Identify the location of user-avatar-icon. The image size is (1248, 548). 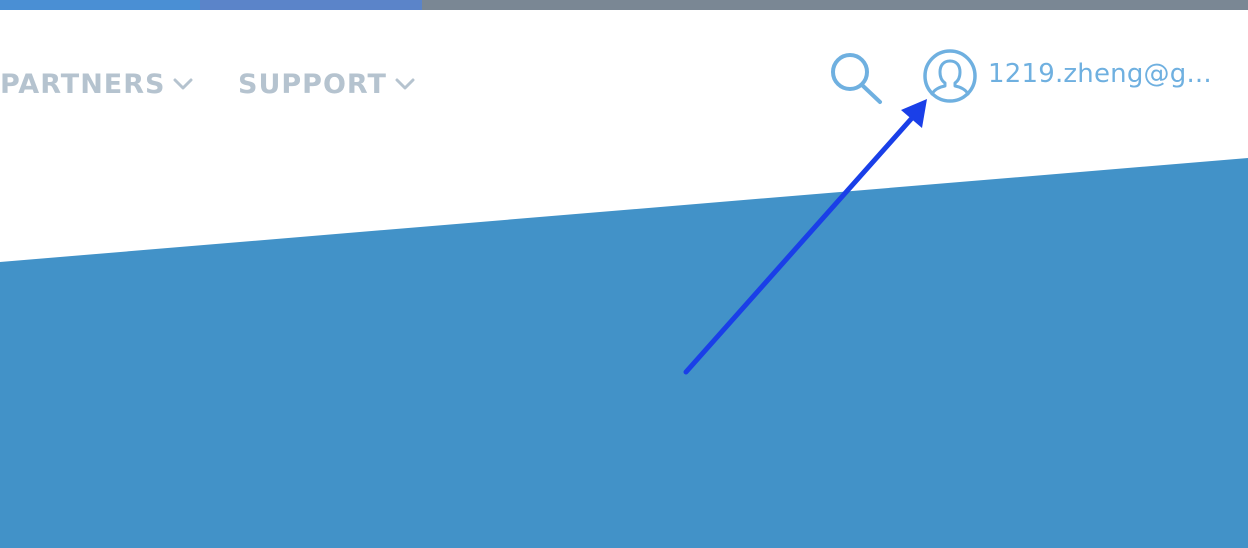
(950, 76).